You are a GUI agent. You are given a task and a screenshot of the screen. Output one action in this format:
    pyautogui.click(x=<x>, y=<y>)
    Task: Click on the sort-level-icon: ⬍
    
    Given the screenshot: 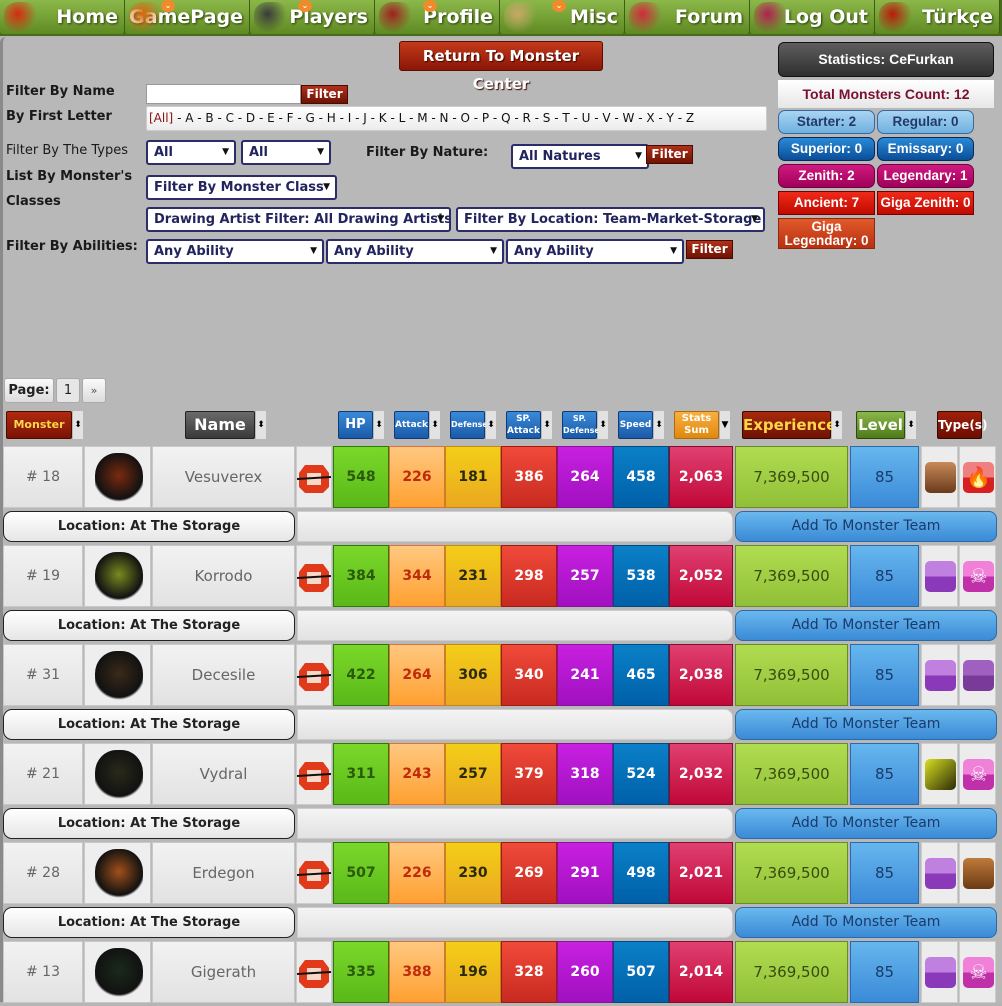 What is the action you would take?
    pyautogui.click(x=911, y=425)
    